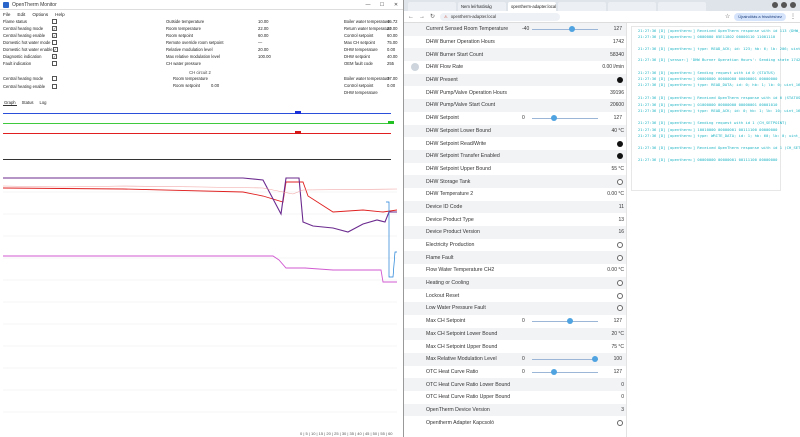 The height and width of the screenshot is (437, 800). I want to click on entity-name: DHW Pump/Valve Operation Hours, so click(466, 92).